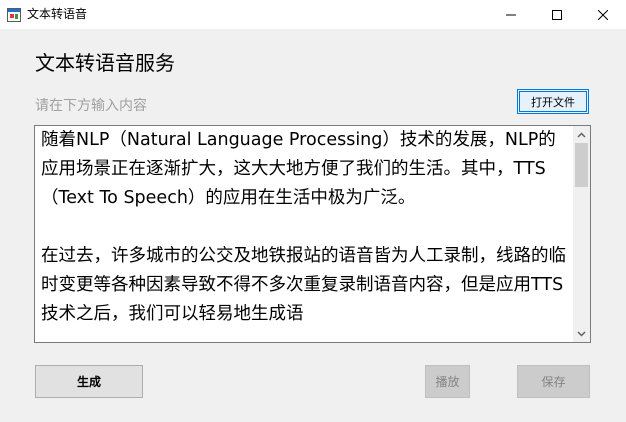 The height and width of the screenshot is (422, 626). Describe the element at coordinates (14, 14) in the screenshot. I see `app-icon` at that location.